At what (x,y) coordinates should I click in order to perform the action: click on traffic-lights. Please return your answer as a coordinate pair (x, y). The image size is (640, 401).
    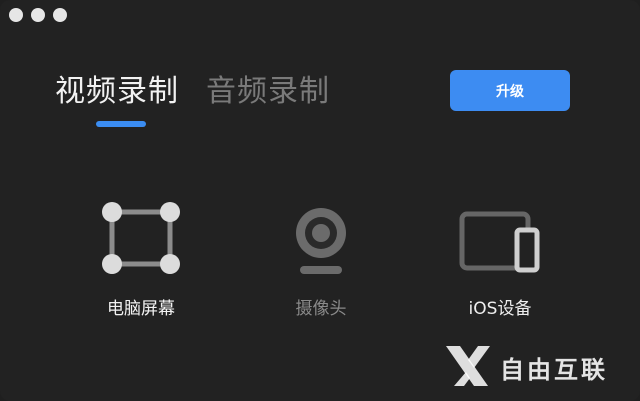
    Looking at the image, I should click on (38, 15).